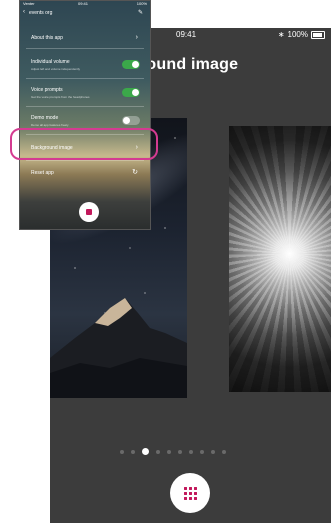 The image size is (331, 523). I want to click on inset-home-button, so click(89, 212).